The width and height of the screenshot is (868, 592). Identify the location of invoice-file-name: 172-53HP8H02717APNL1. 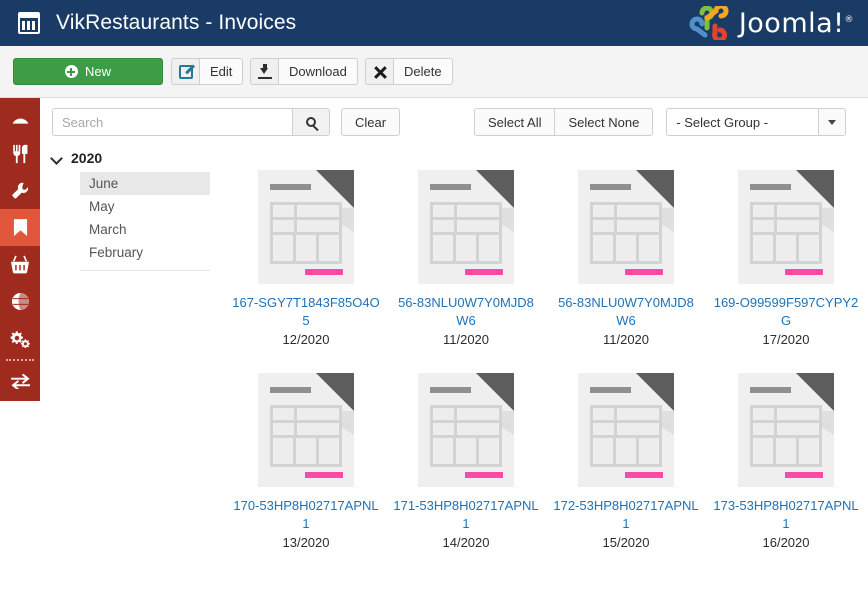
(626, 515).